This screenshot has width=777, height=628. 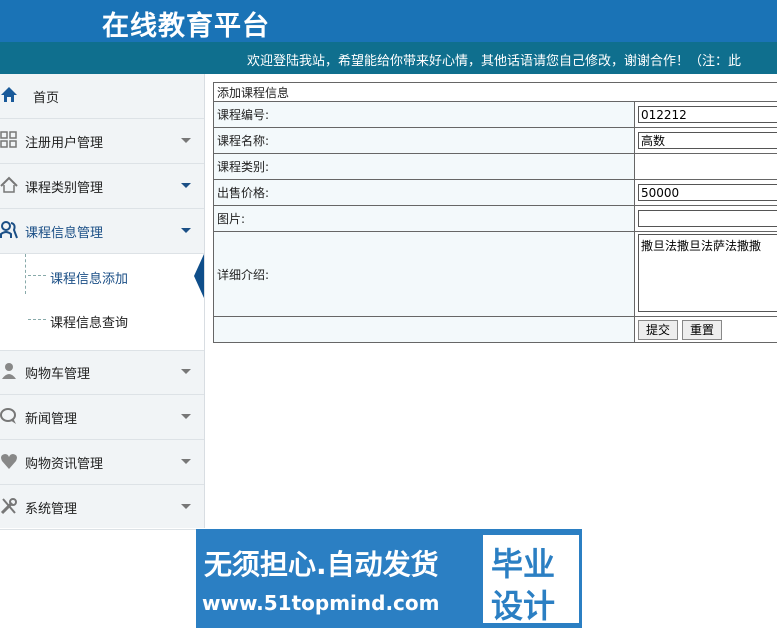 I want to click on welcome-marquee: 欢迎登陆我站，希望能给你带来好心情，其他话语请您自己修改，谢谢合作！（注：此, so click(x=494, y=61).